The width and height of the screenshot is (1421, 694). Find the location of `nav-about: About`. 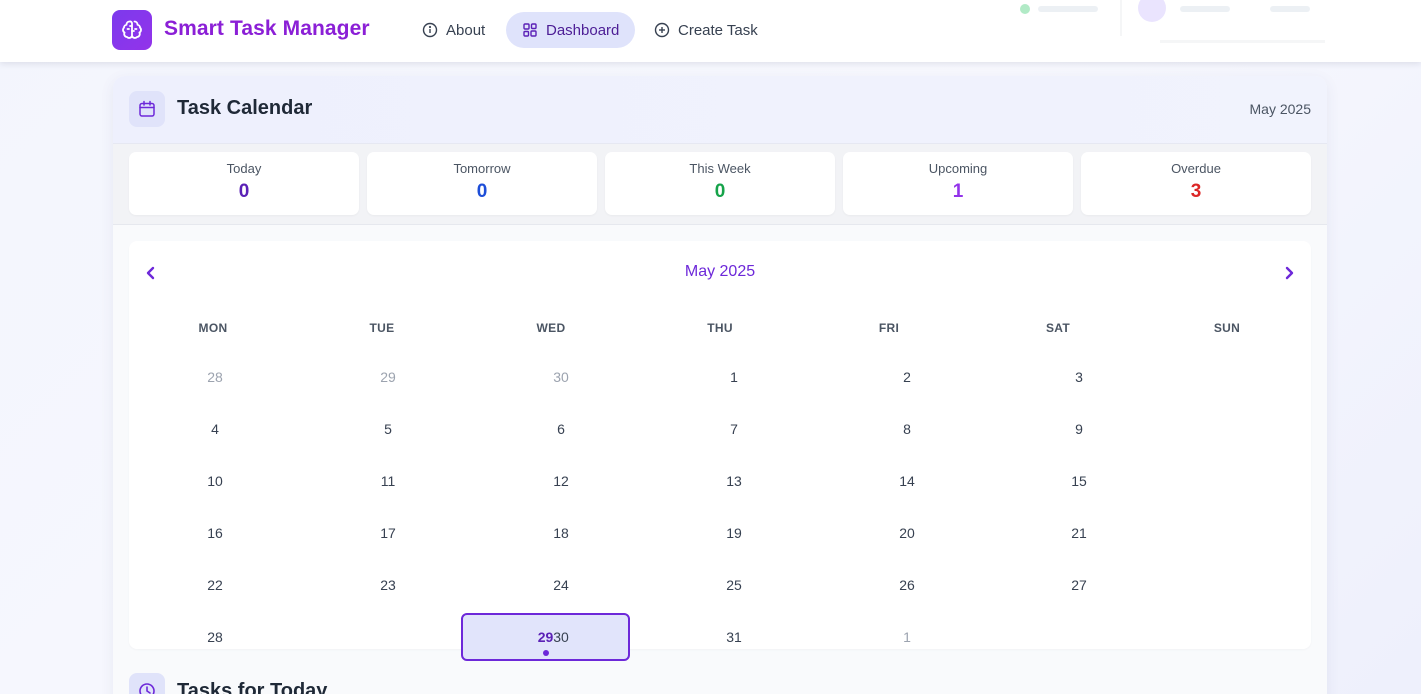

nav-about: About is located at coordinates (453, 30).